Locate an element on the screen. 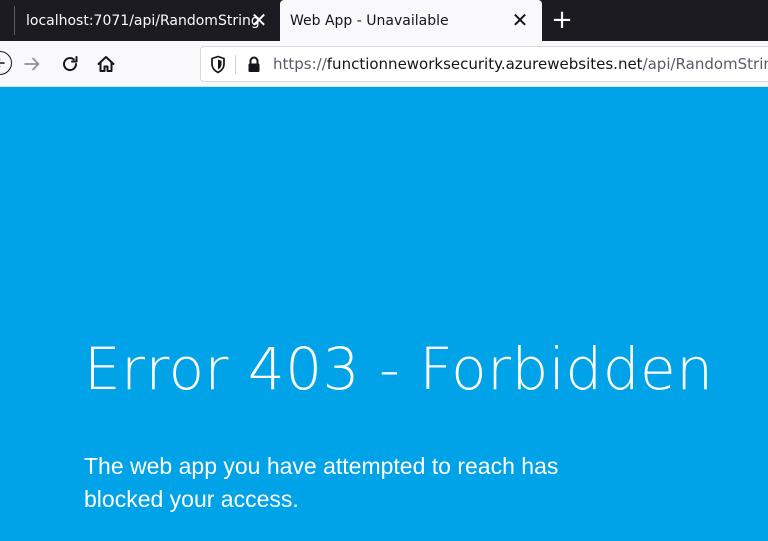  home-icon is located at coordinates (106, 64).